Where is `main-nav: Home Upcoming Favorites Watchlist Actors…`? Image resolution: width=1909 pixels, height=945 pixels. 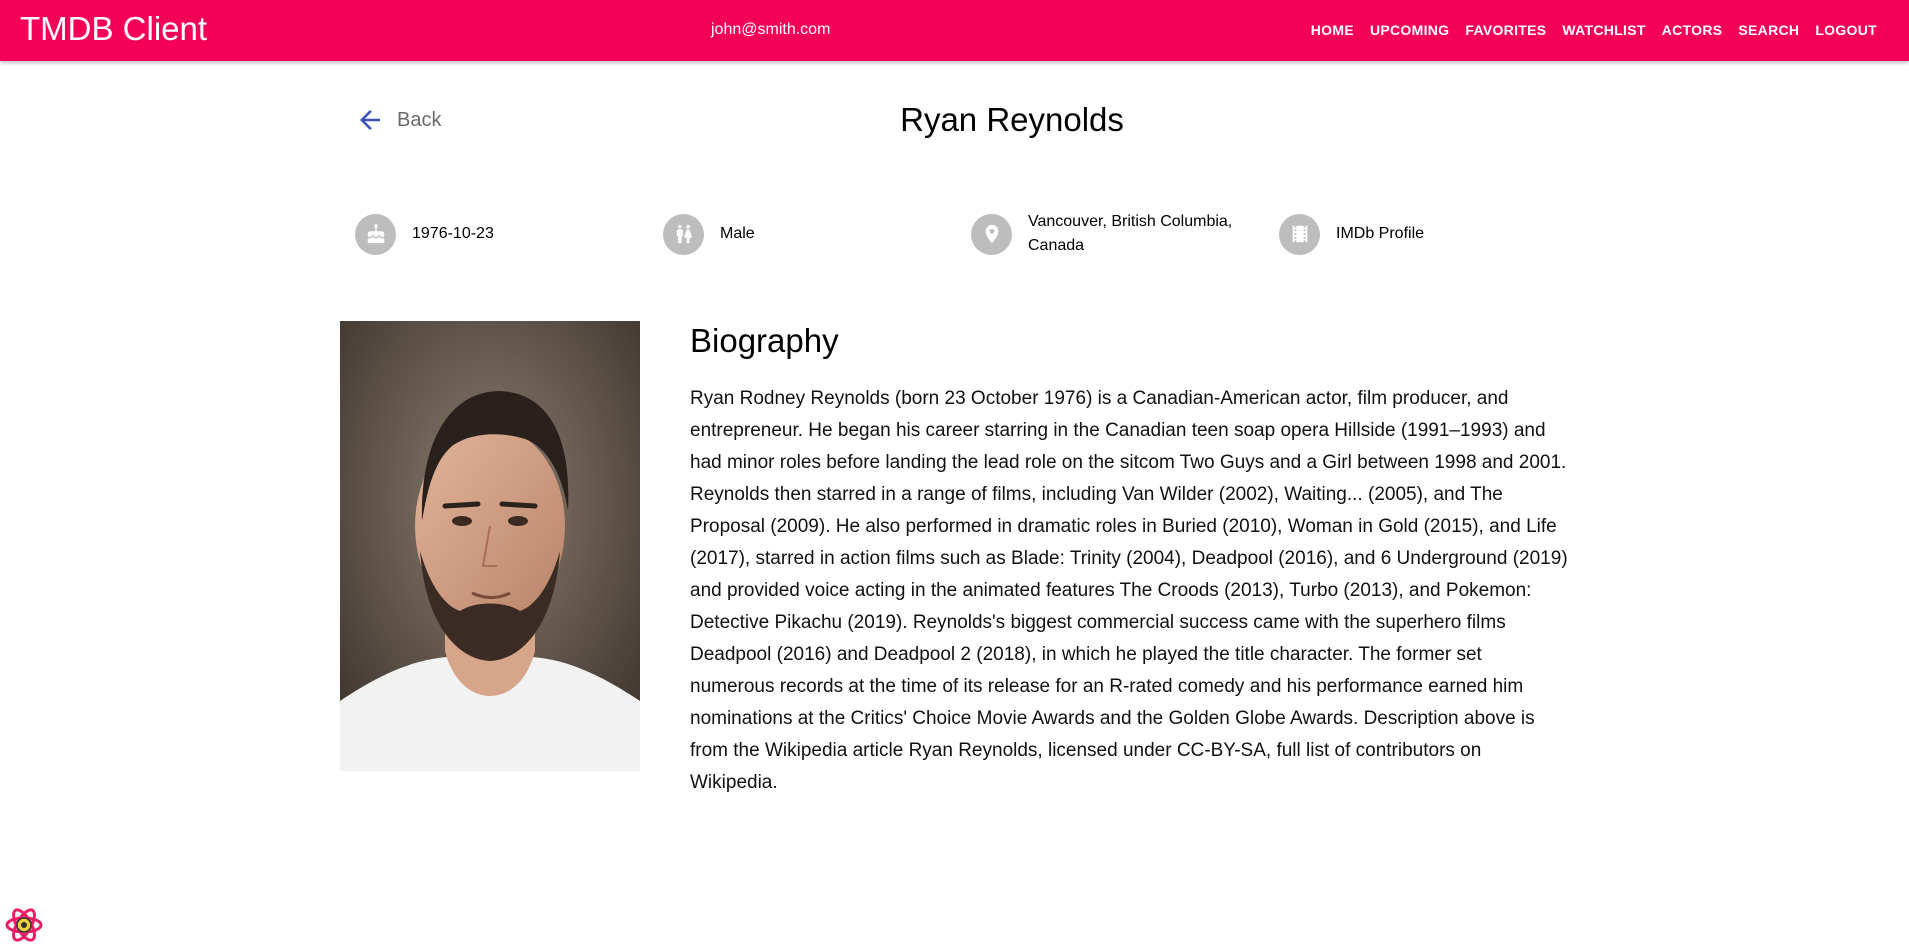 main-nav: Home Upcoming Favorites Watchlist Actors… is located at coordinates (1594, 30).